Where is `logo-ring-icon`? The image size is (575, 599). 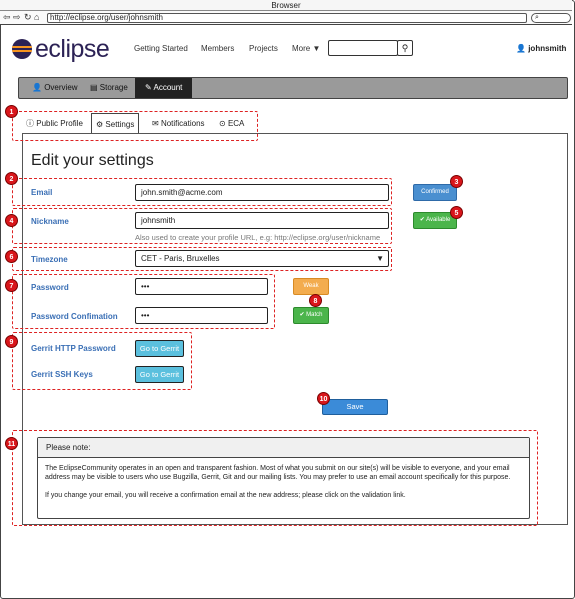 logo-ring-icon is located at coordinates (22, 49).